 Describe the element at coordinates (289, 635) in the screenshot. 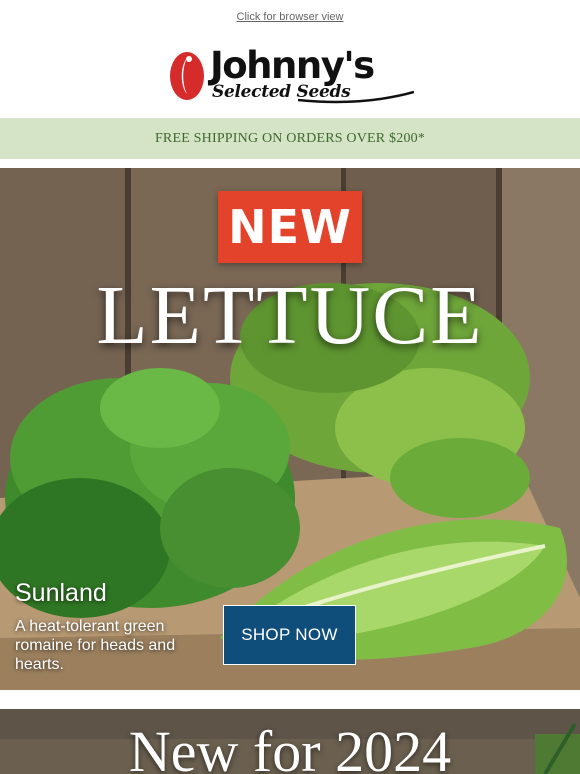

I see `shop-now-button: SHOP NOW` at that location.